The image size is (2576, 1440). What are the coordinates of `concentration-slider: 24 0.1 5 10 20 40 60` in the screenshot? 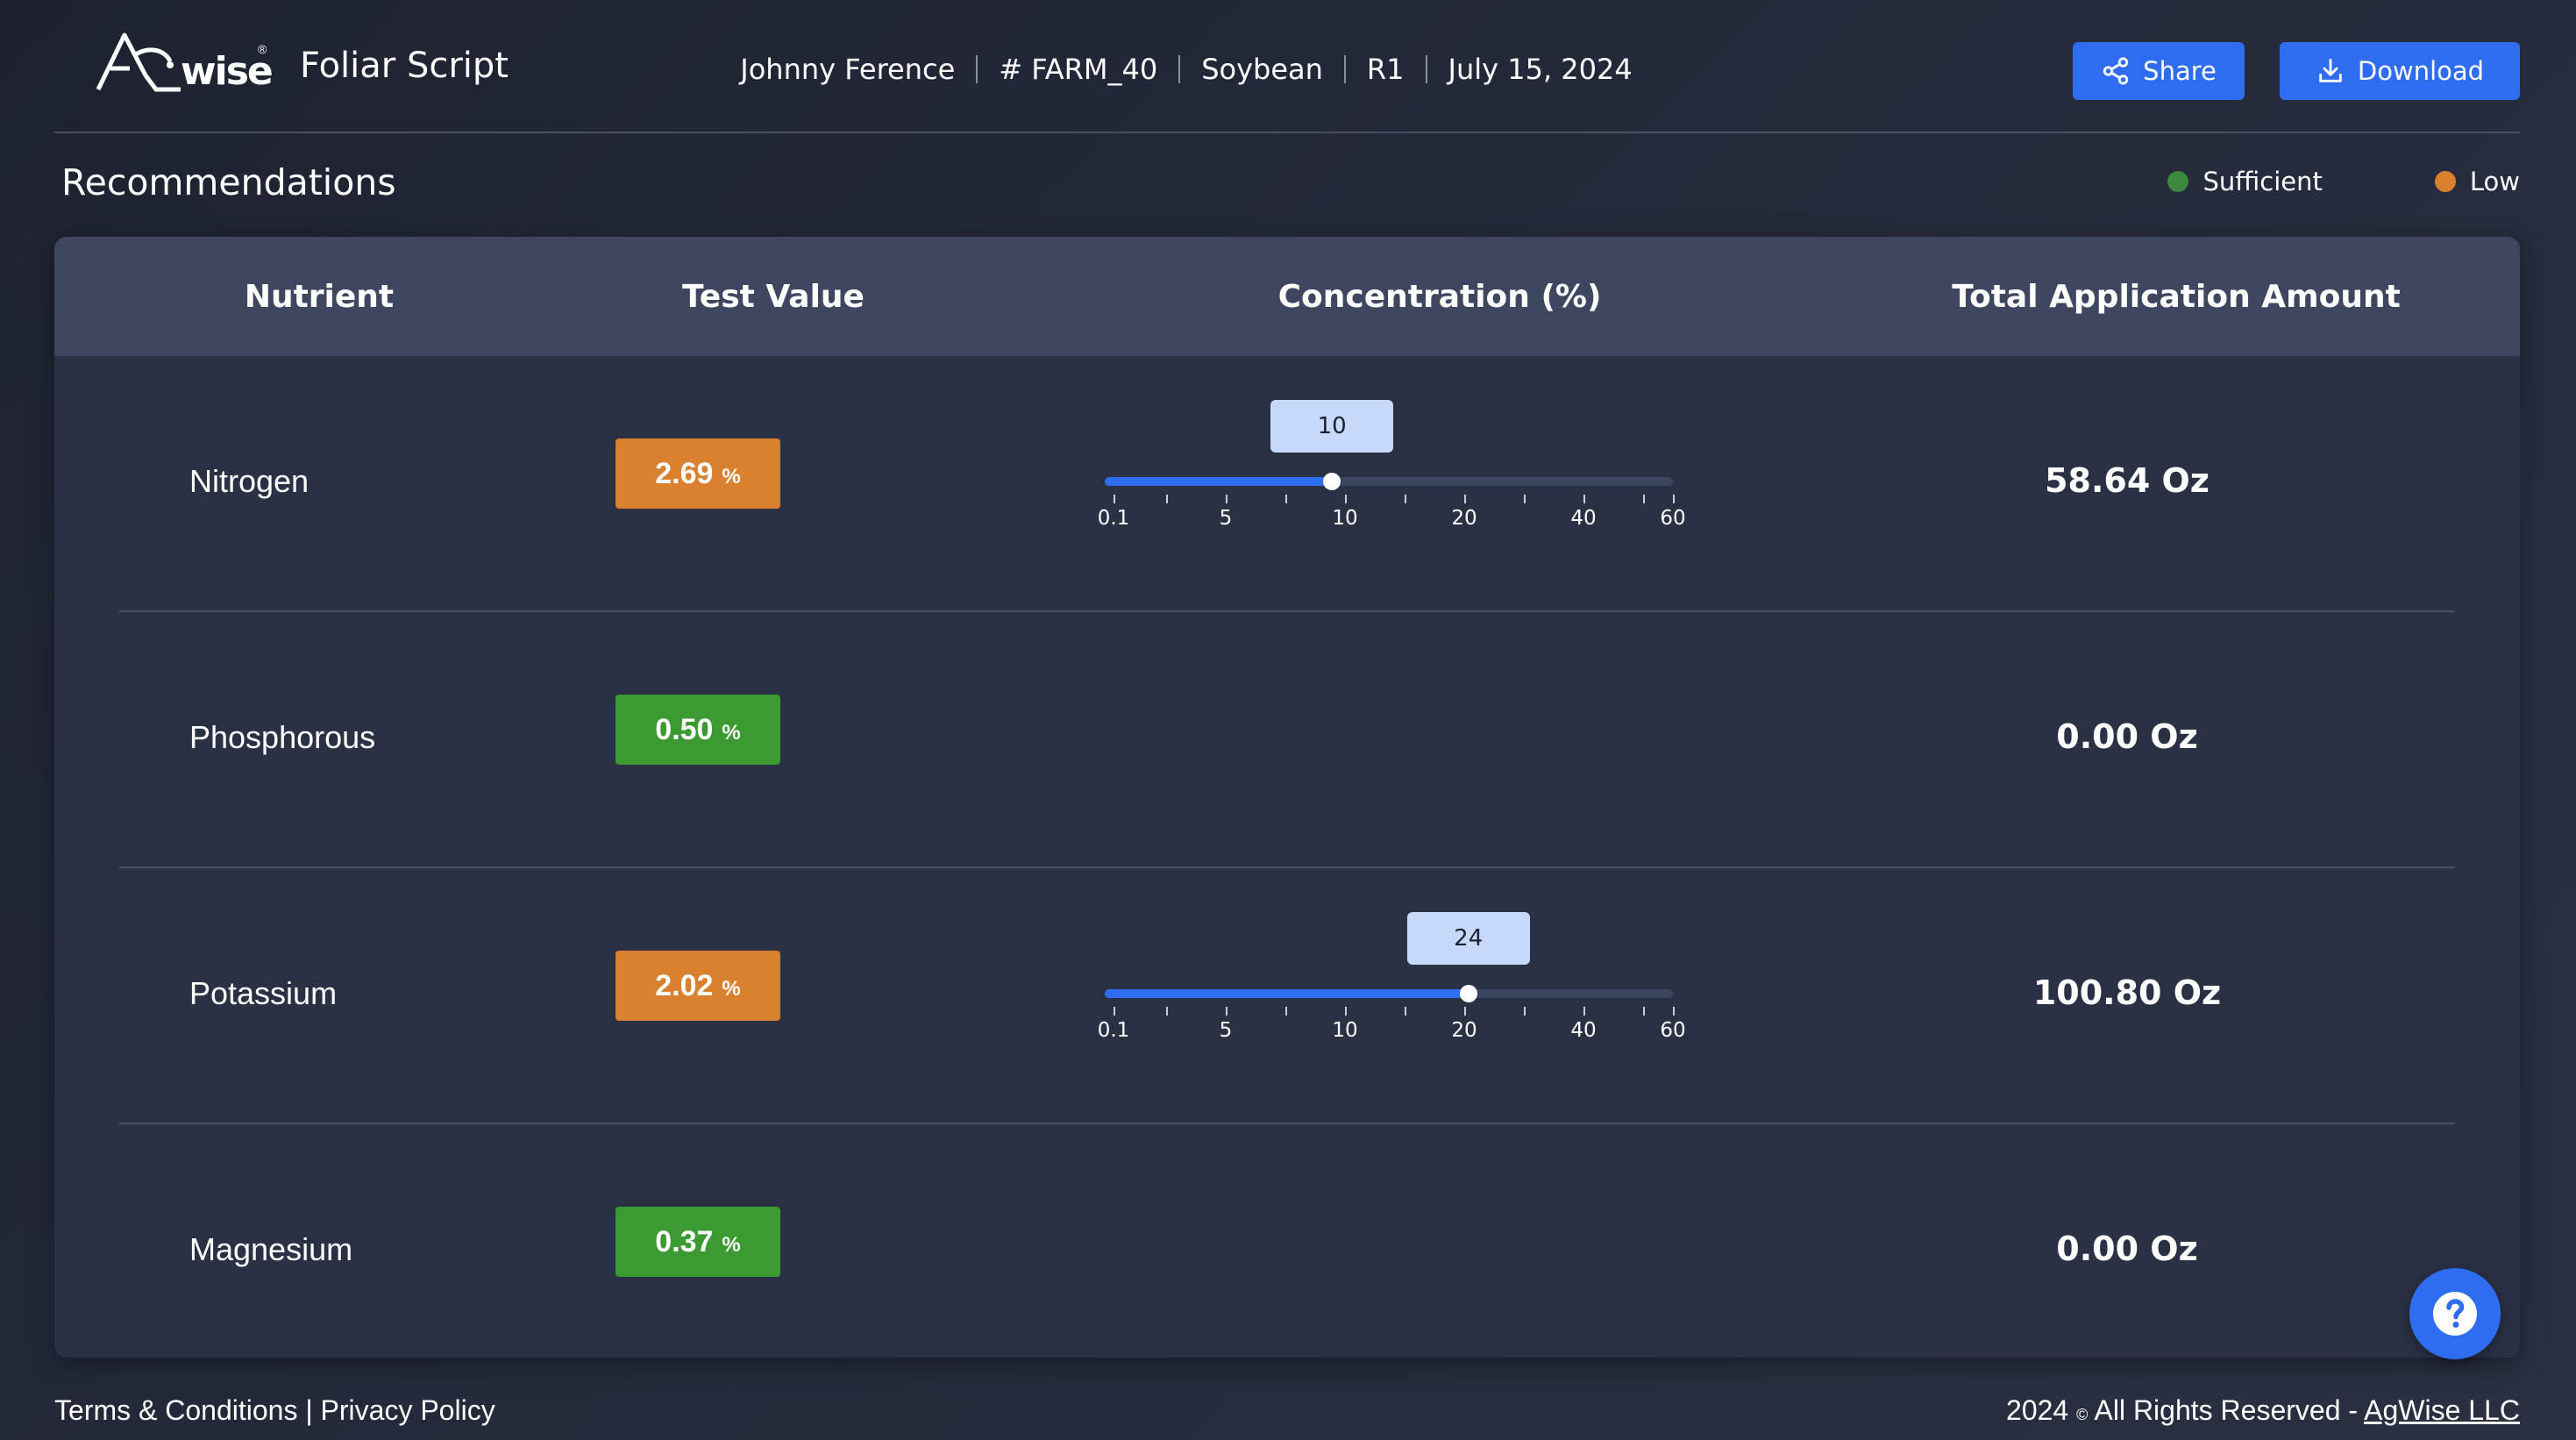 It's located at (1392, 991).